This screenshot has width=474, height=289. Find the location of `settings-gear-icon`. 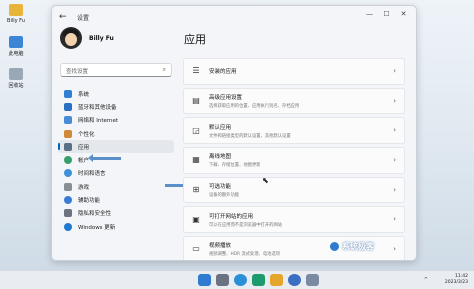

settings-gear-icon is located at coordinates (294, 280).